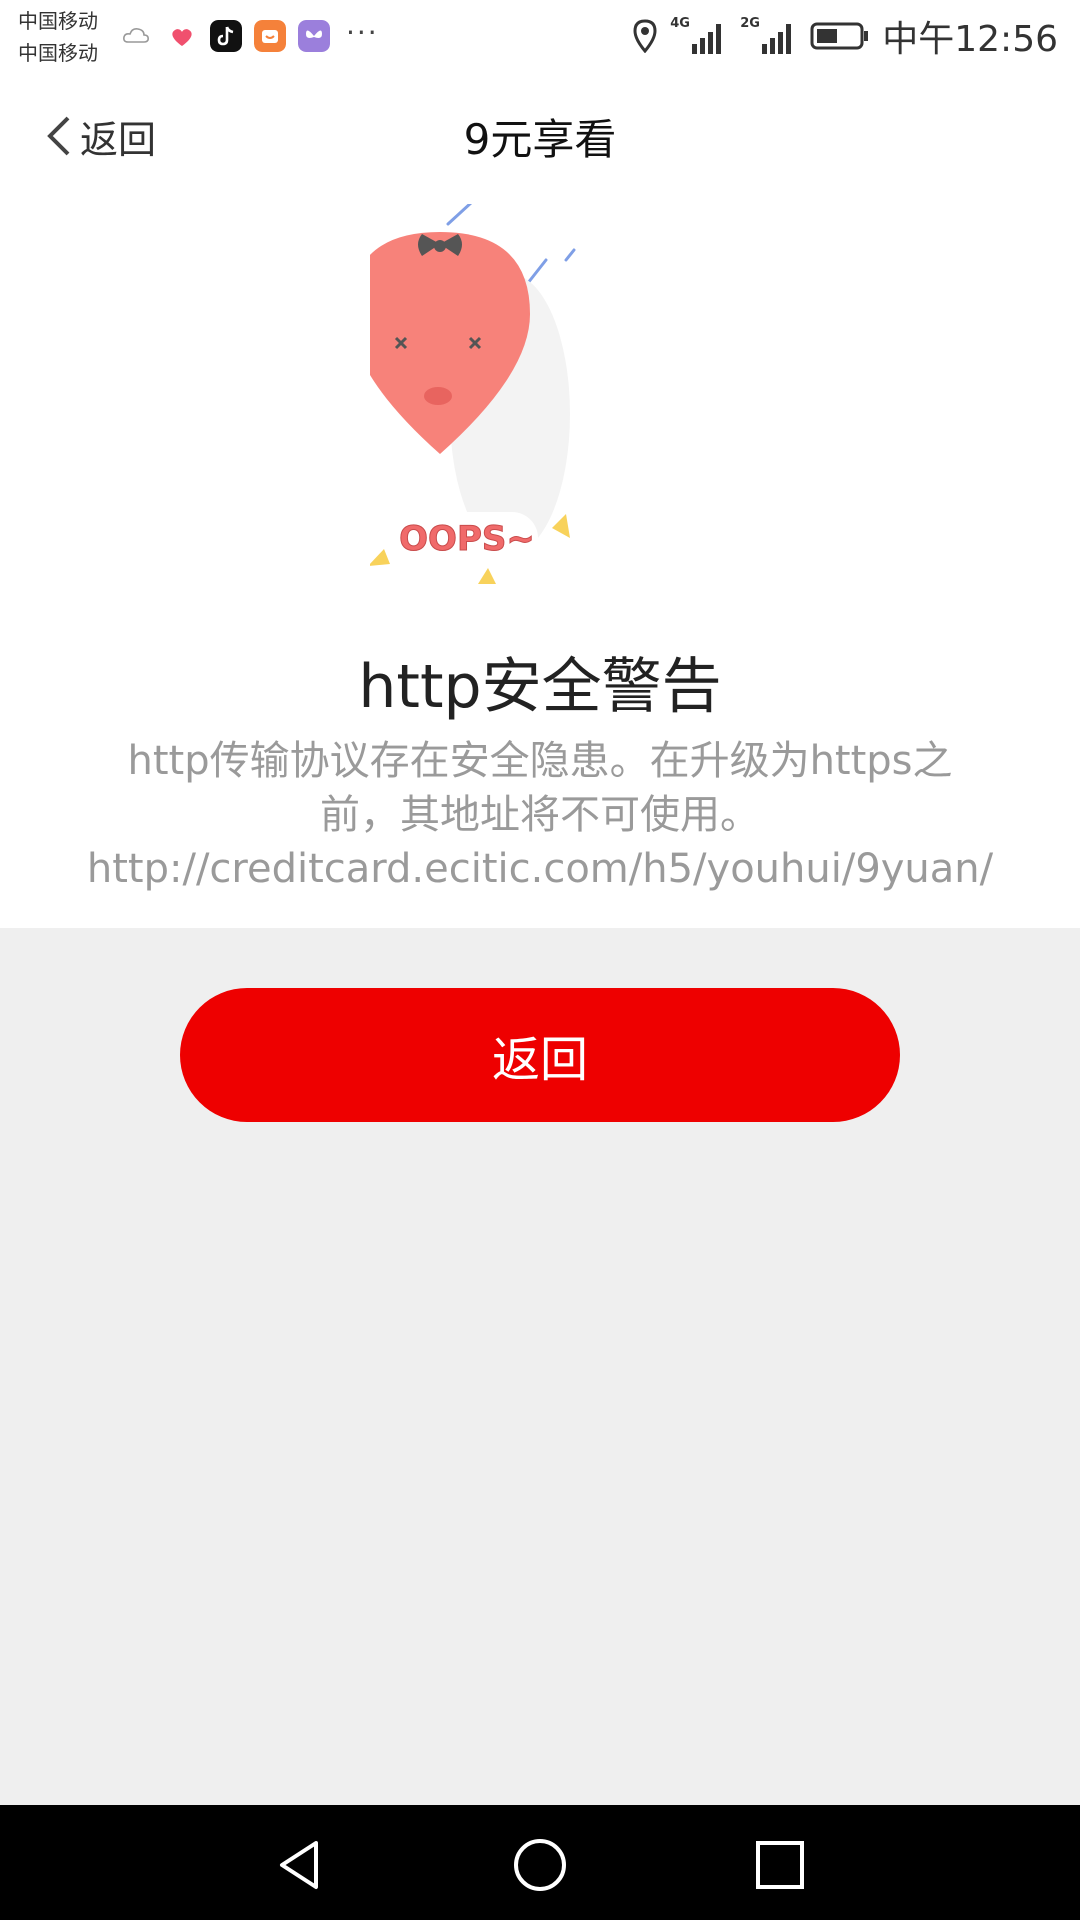 This screenshot has width=1080, height=1920. What do you see at coordinates (540, 687) in the screenshot?
I see `warning-title: http安全警告` at bounding box center [540, 687].